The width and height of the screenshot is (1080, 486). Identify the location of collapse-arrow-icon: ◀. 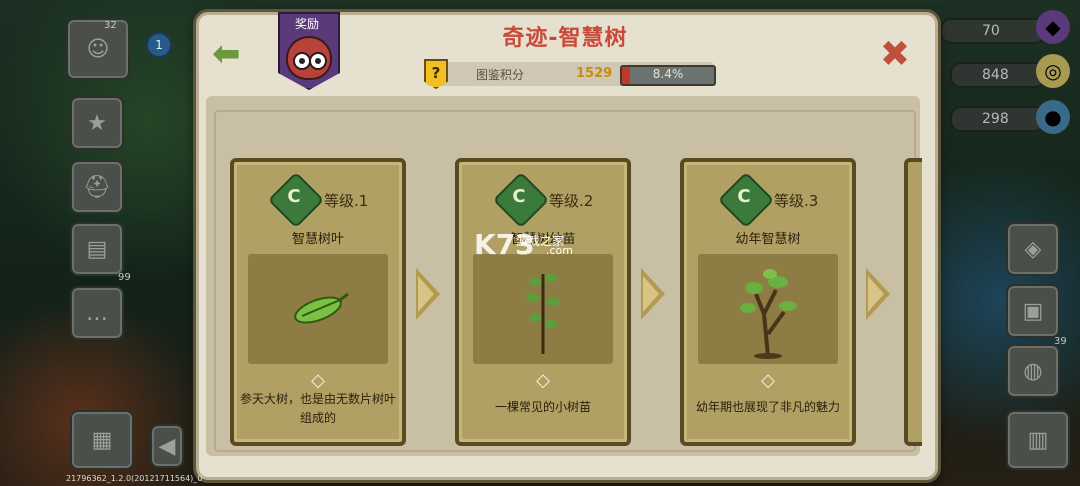
(167, 446).